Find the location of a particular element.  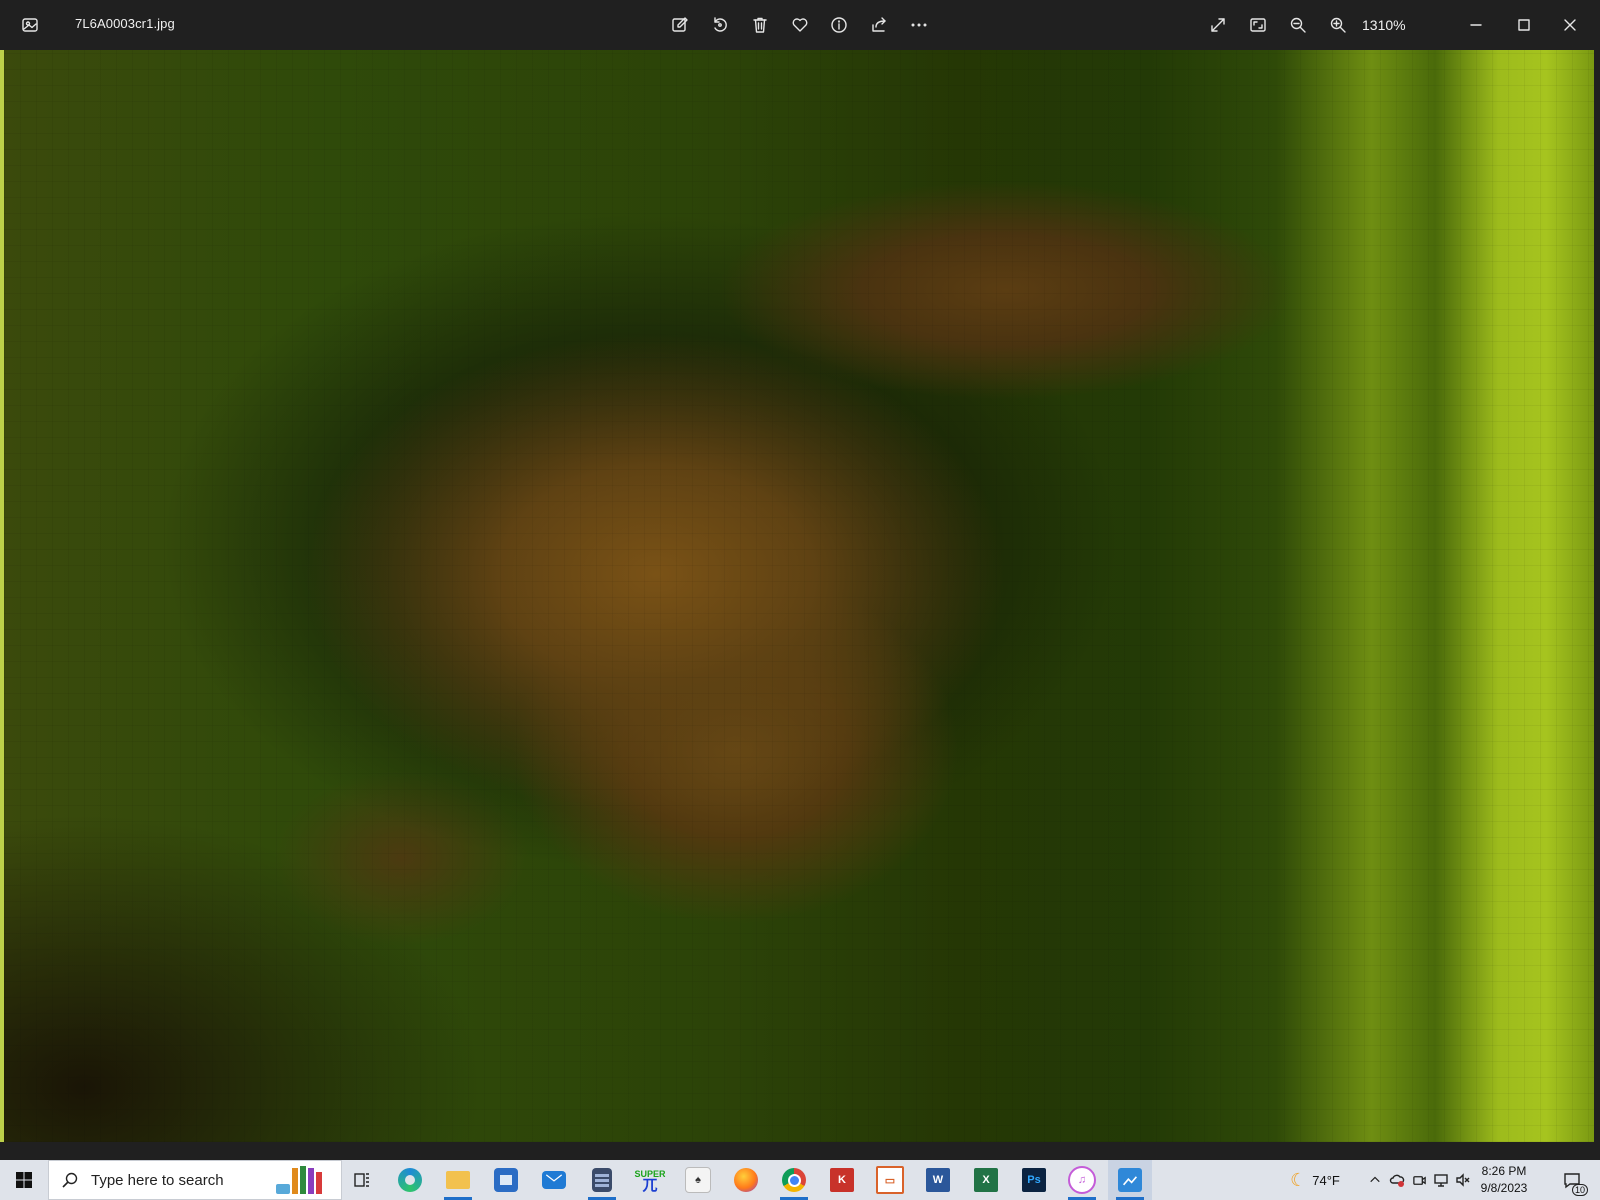

word-icon: W is located at coordinates (938, 1180).